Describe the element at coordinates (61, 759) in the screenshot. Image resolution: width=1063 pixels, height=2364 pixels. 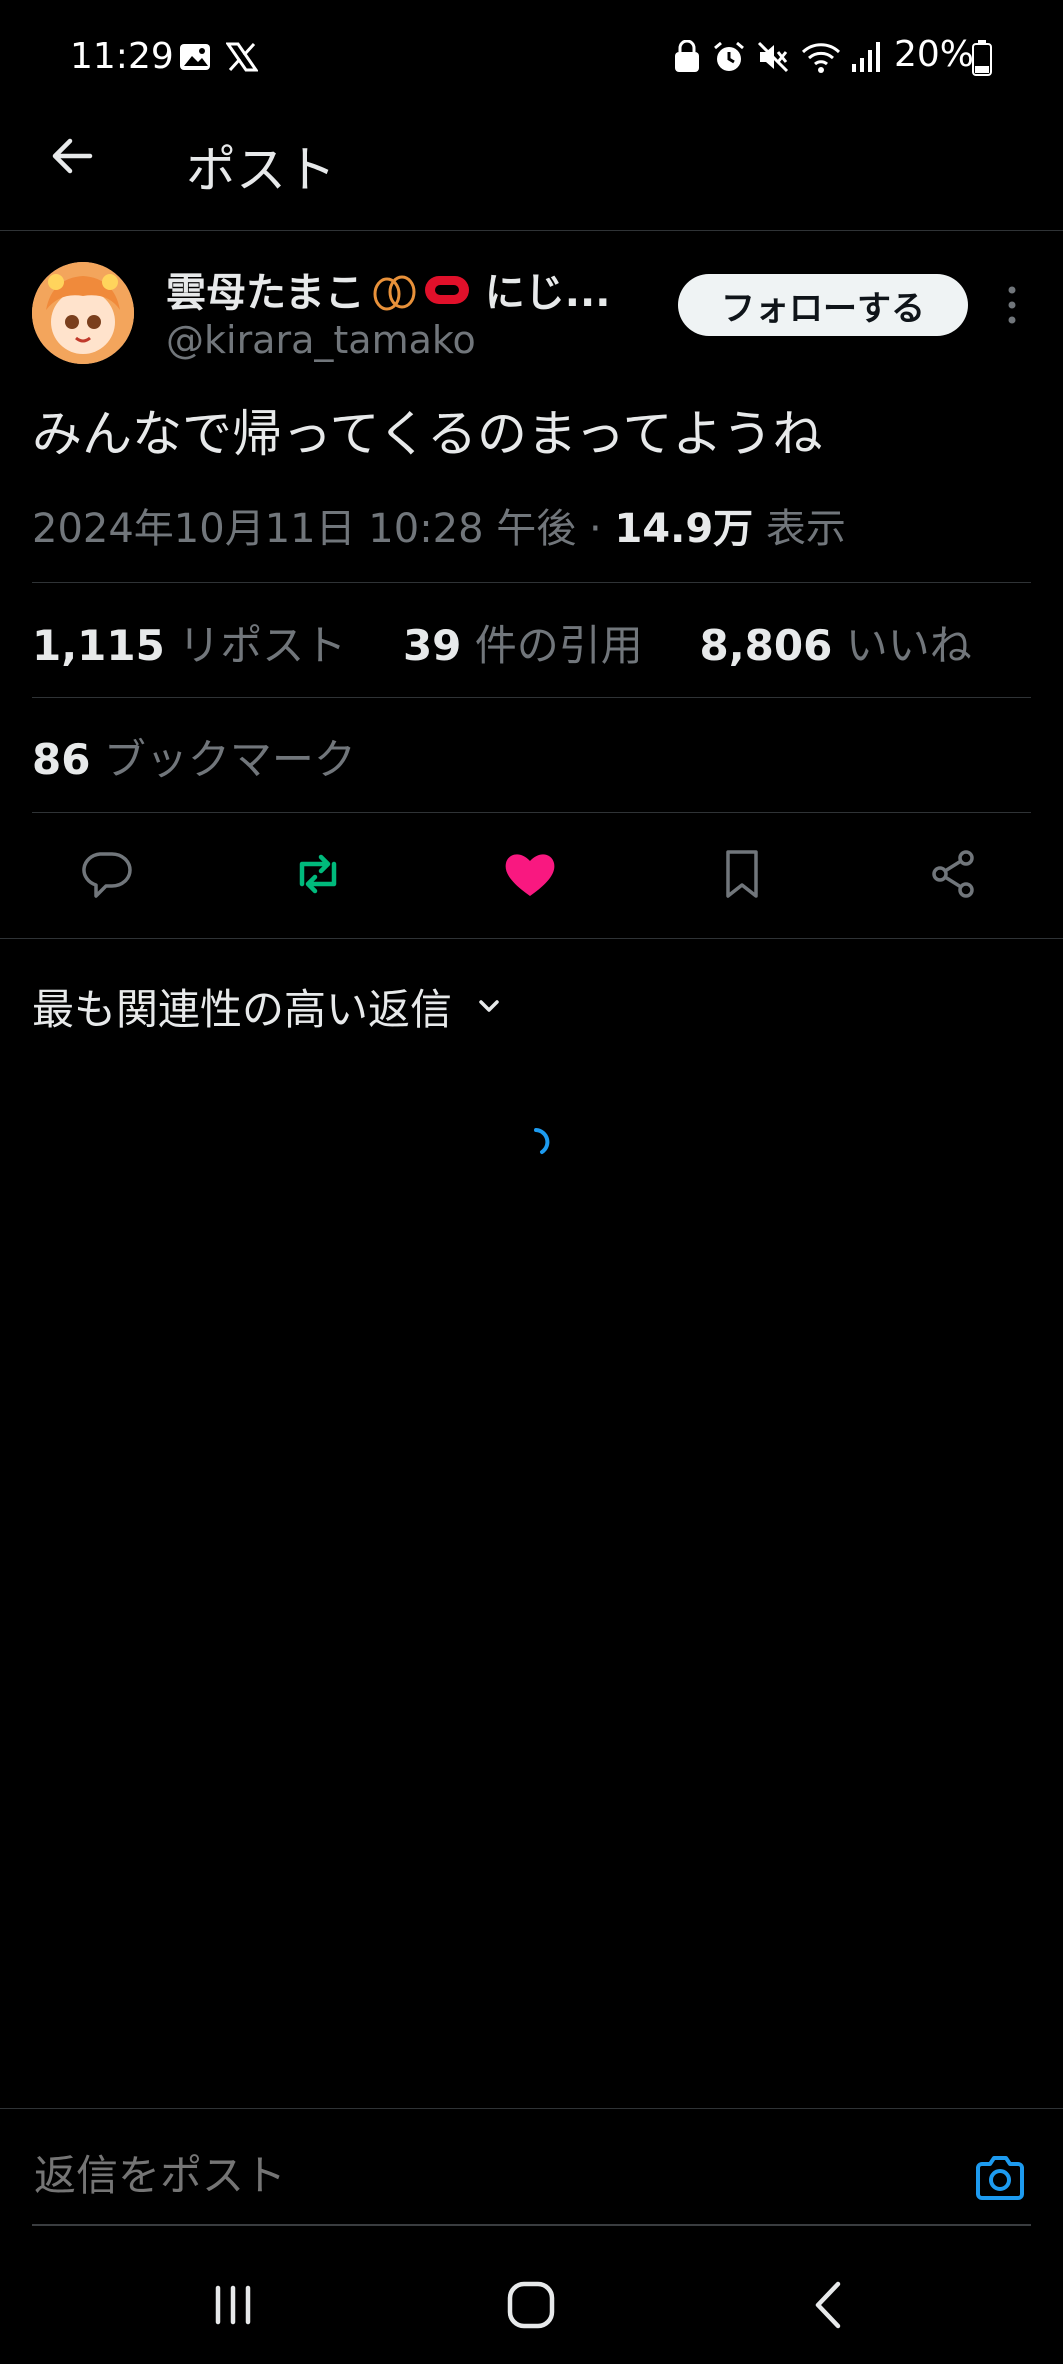
I see `bookmarks-count: 86` at that location.